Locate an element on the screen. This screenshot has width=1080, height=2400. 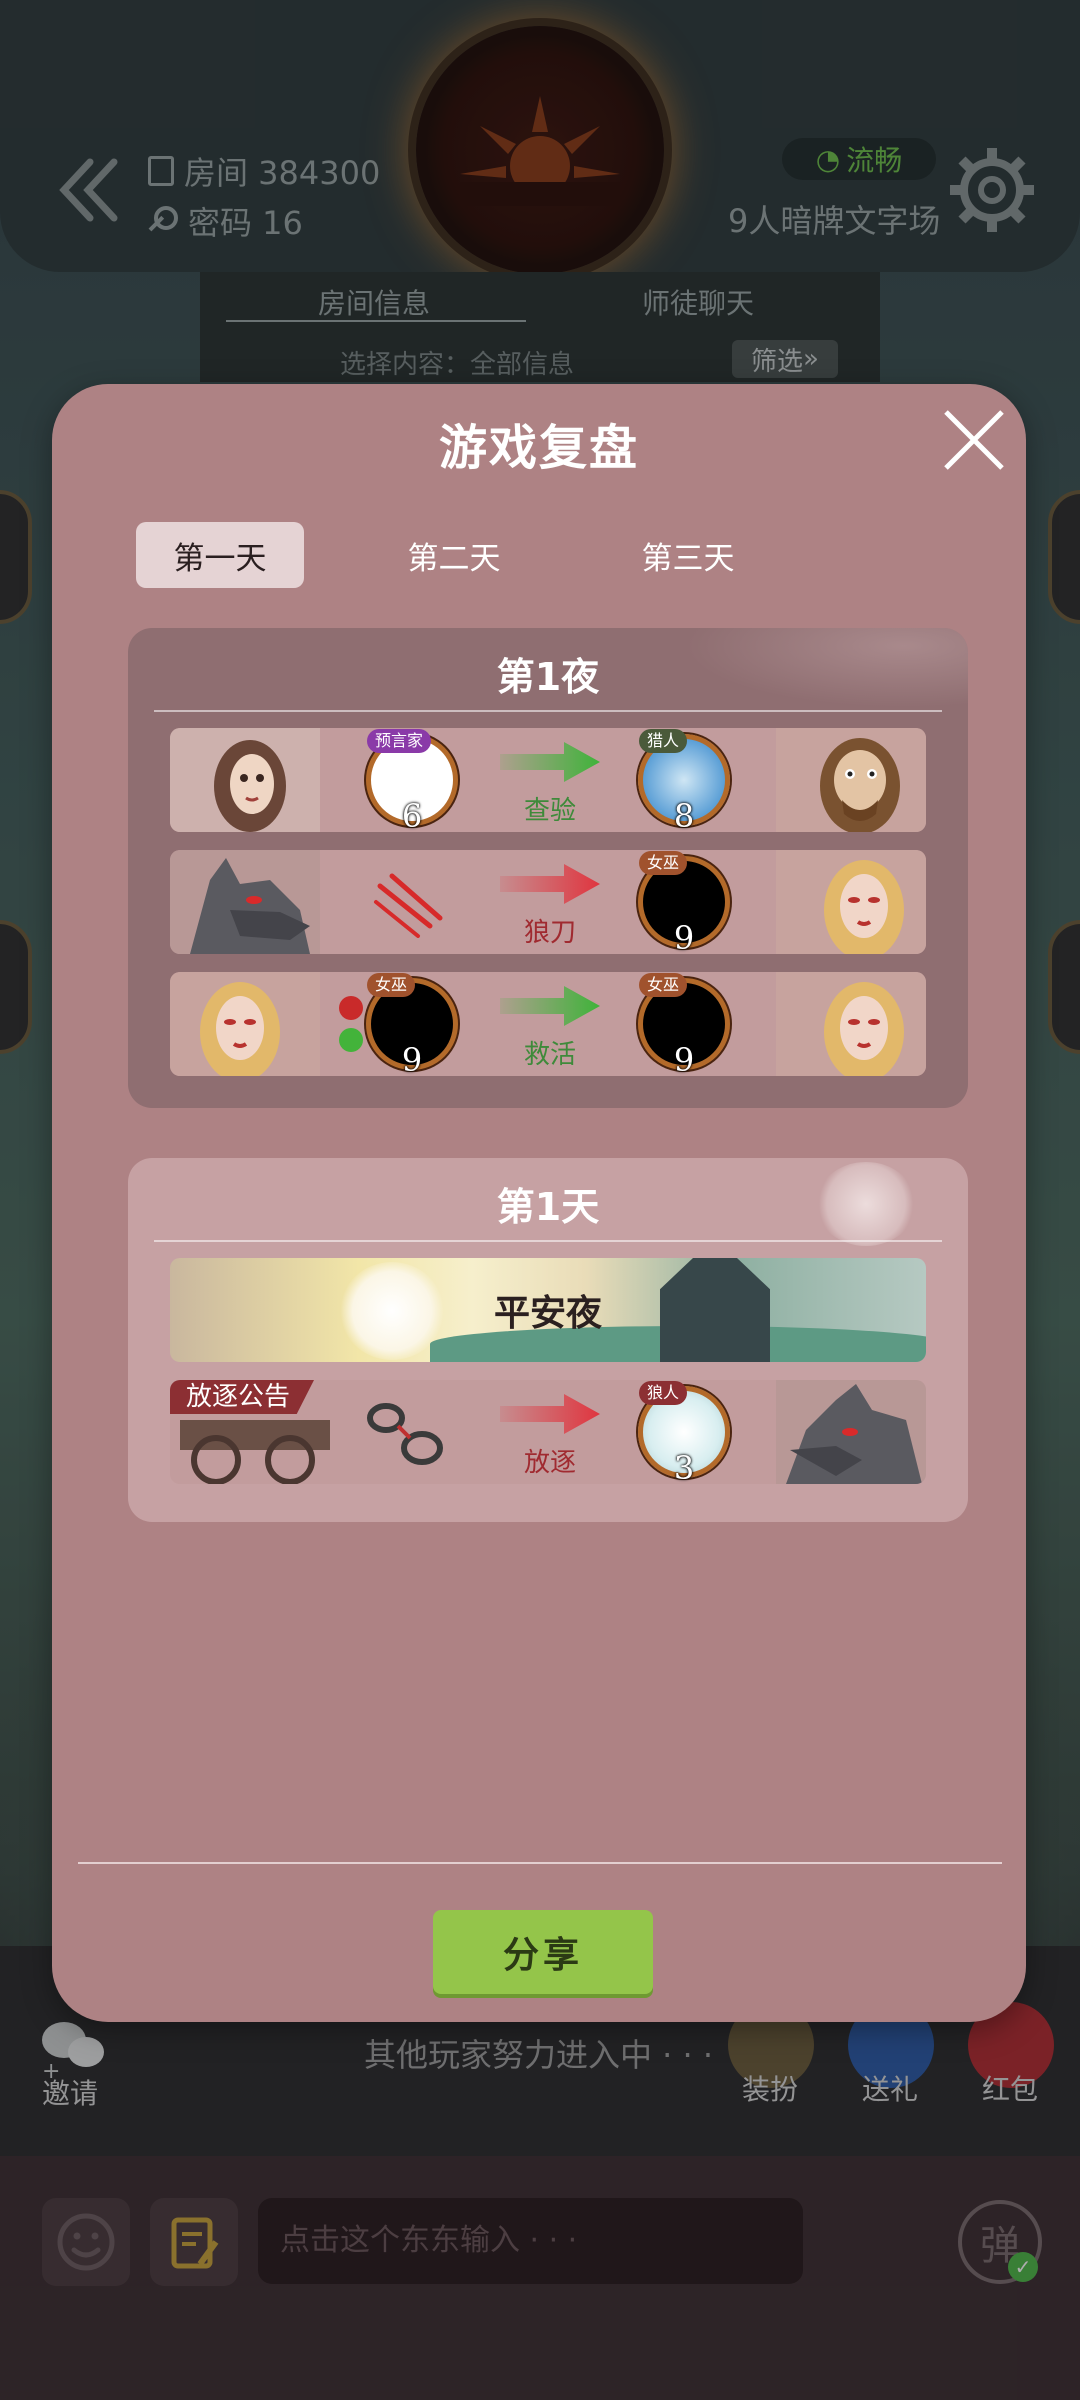
share-button: 分享 is located at coordinates (543, 1952).